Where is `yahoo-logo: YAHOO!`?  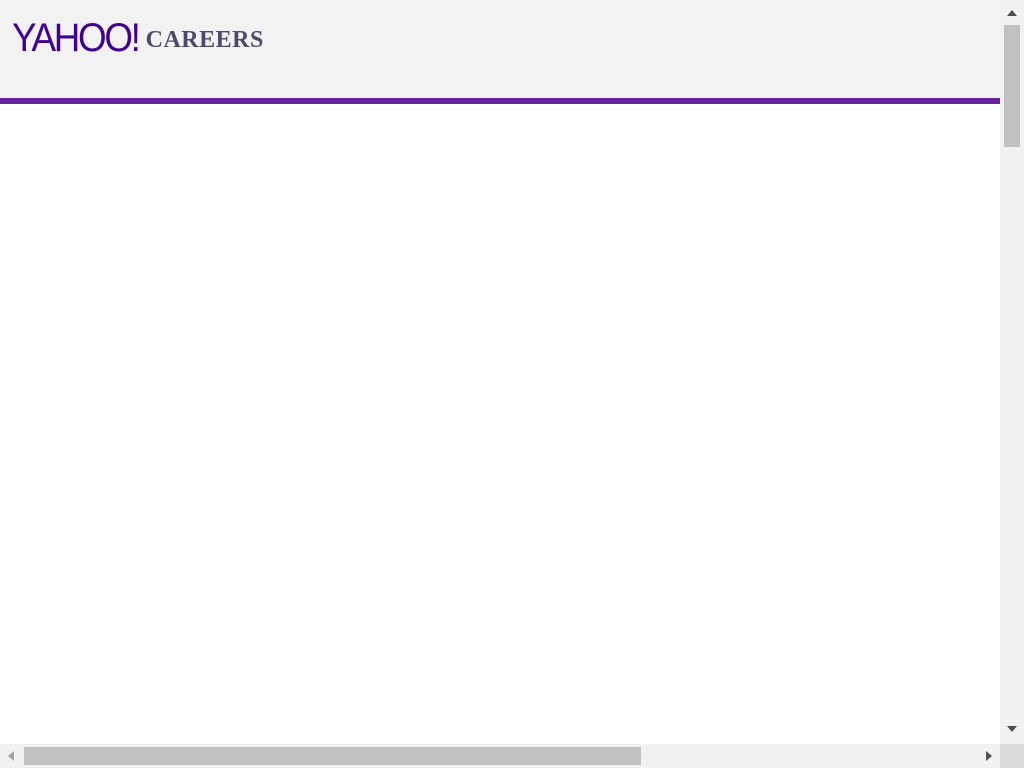
yahoo-logo: YAHOO! is located at coordinates (76, 38).